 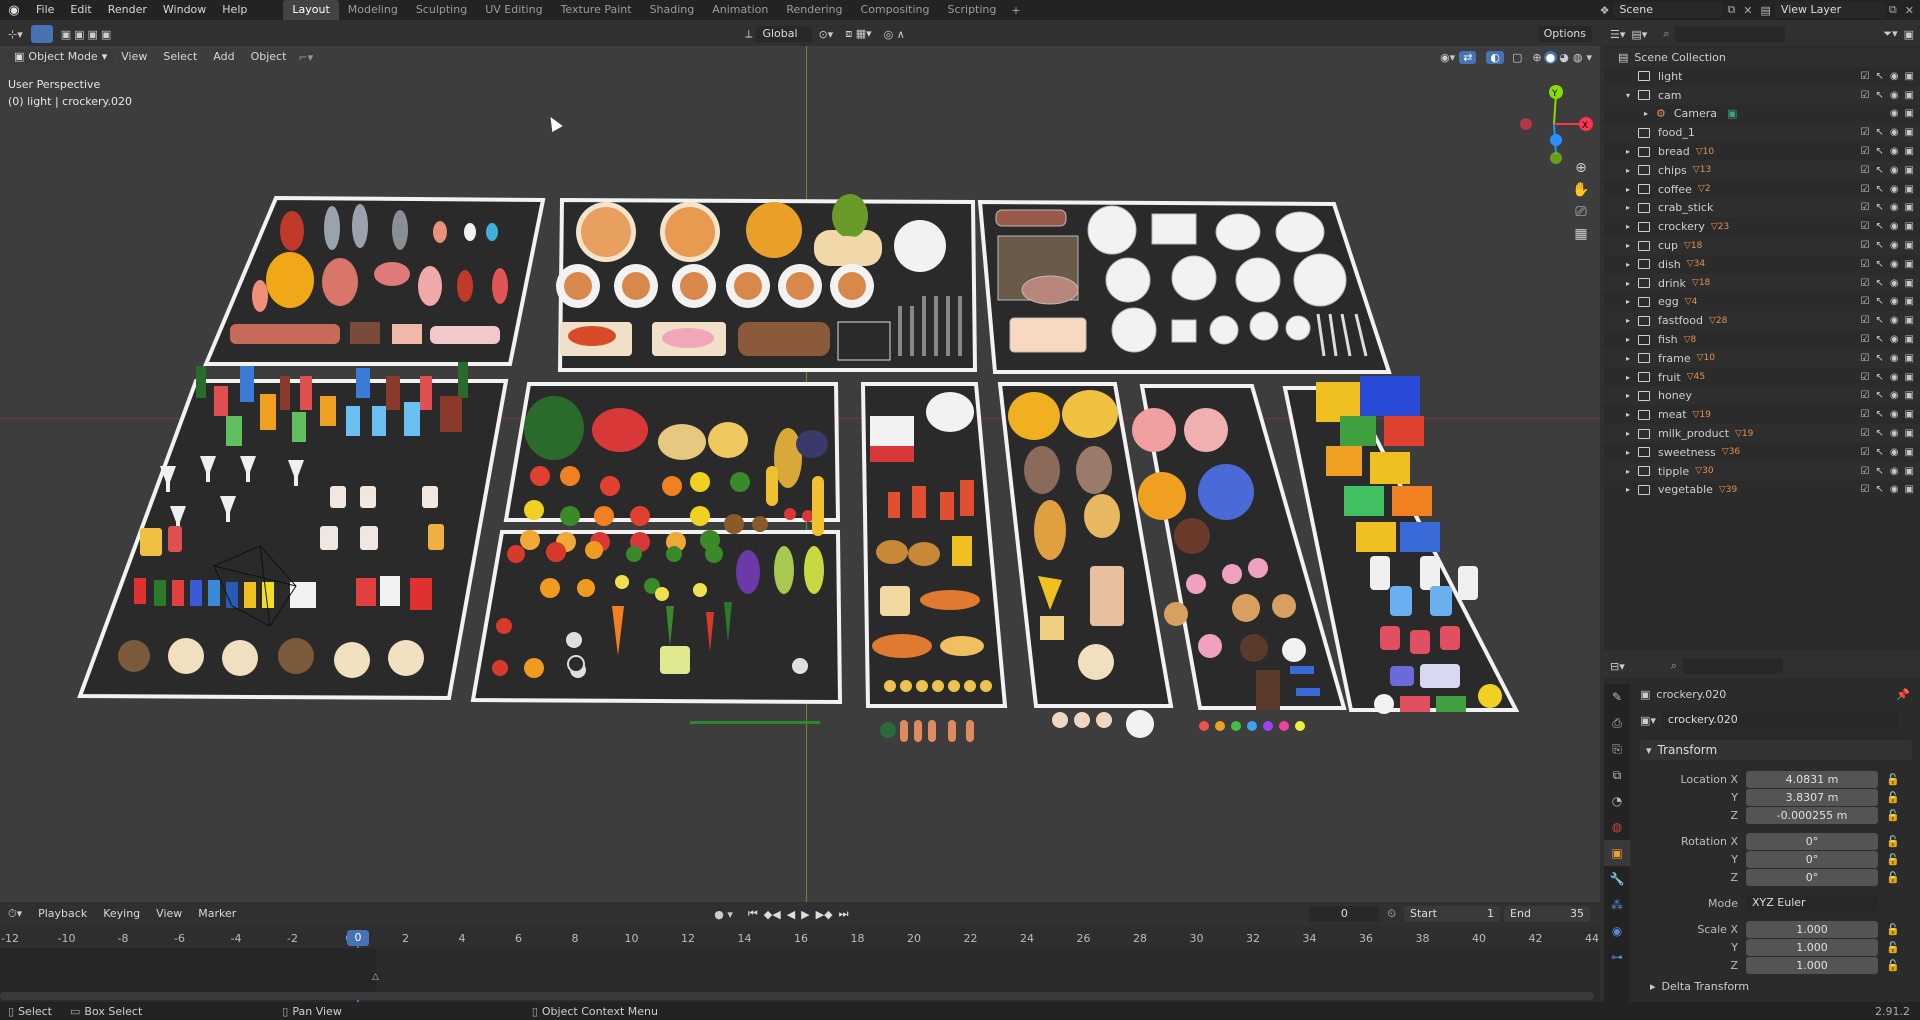 I want to click on add-workspace-icon: +, so click(x=1015, y=10).